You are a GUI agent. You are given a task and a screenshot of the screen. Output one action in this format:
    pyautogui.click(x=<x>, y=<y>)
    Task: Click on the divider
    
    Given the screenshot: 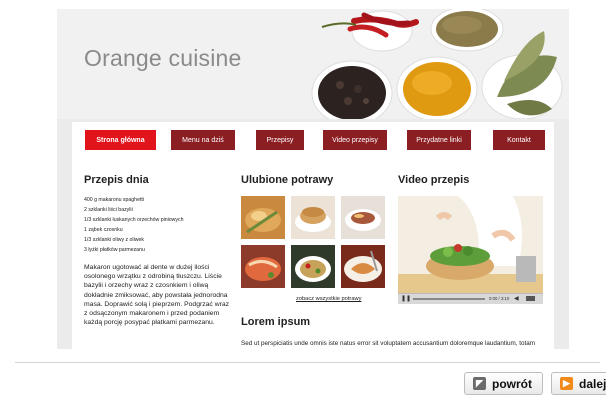 What is the action you would take?
    pyautogui.click(x=307, y=362)
    